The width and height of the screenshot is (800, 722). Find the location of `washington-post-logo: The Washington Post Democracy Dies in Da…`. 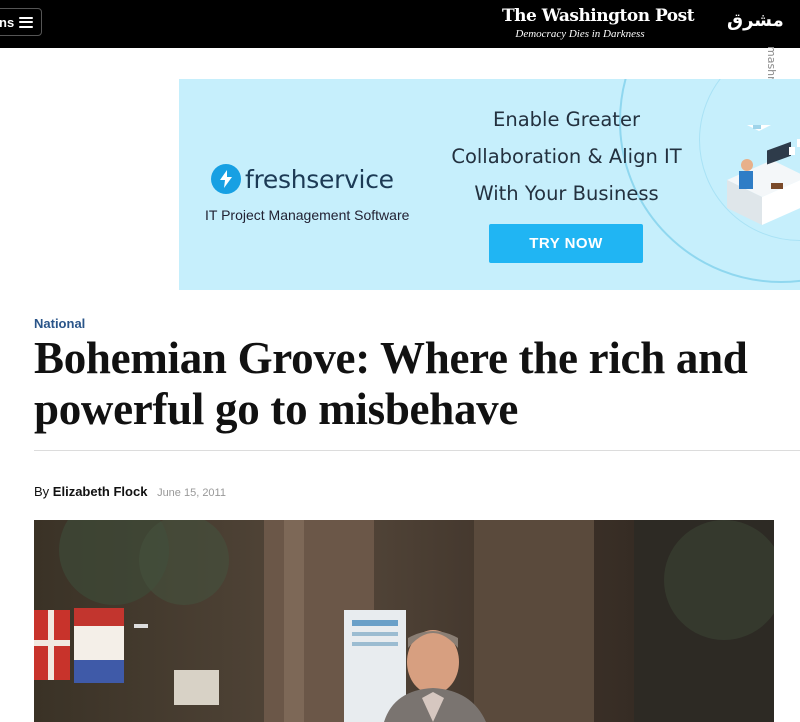

washington-post-logo: The Washington Post Democracy Dies in Da… is located at coordinates (598, 23).